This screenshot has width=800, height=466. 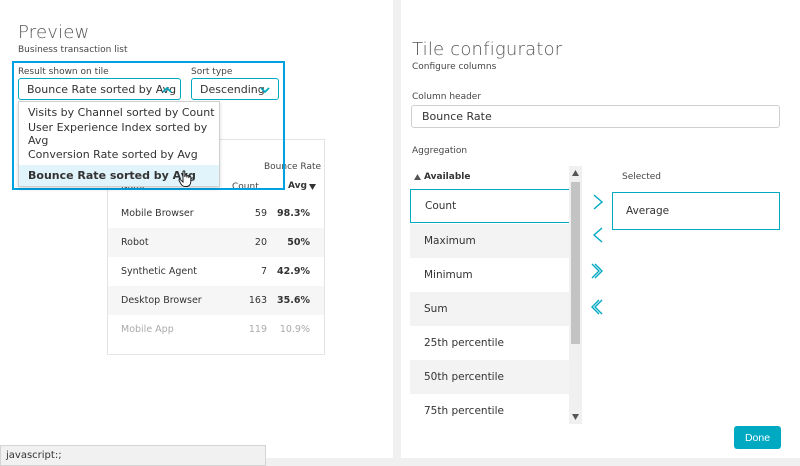 I want to click on status-bar: javascript:;, so click(x=133, y=455).